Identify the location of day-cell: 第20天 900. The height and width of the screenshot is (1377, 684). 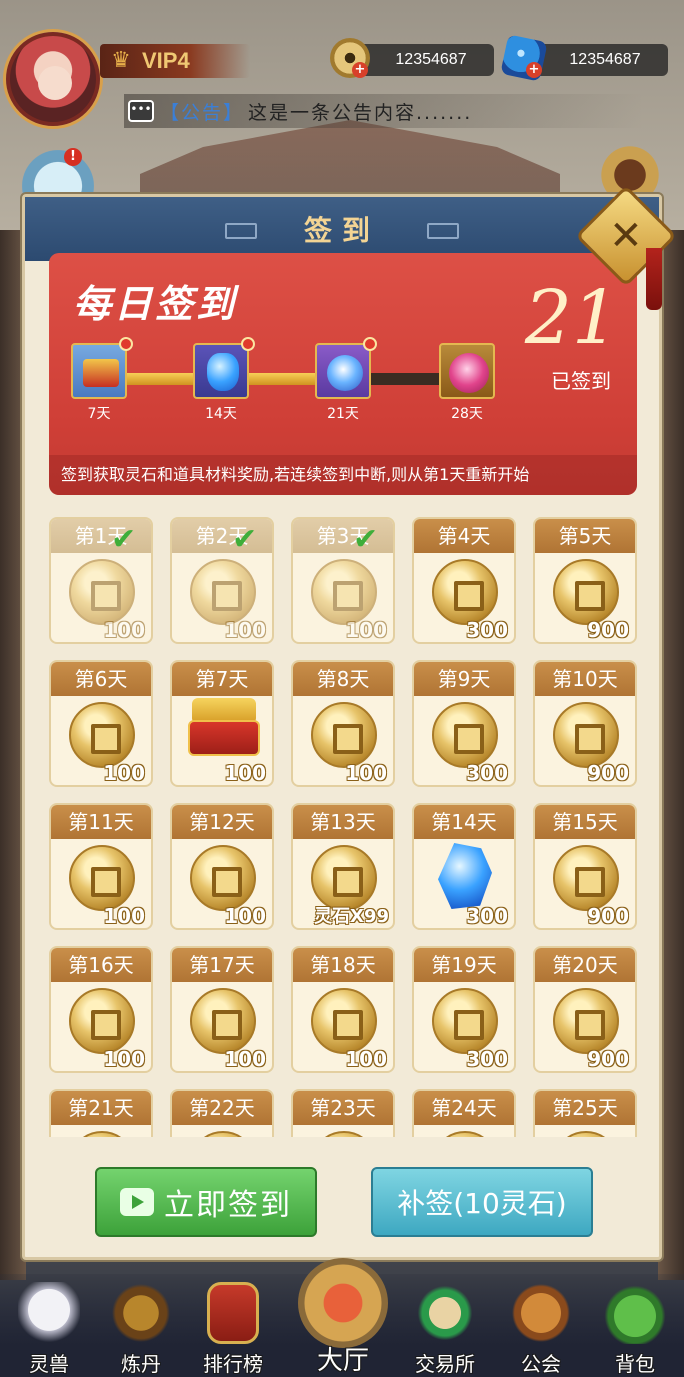
(585, 1009).